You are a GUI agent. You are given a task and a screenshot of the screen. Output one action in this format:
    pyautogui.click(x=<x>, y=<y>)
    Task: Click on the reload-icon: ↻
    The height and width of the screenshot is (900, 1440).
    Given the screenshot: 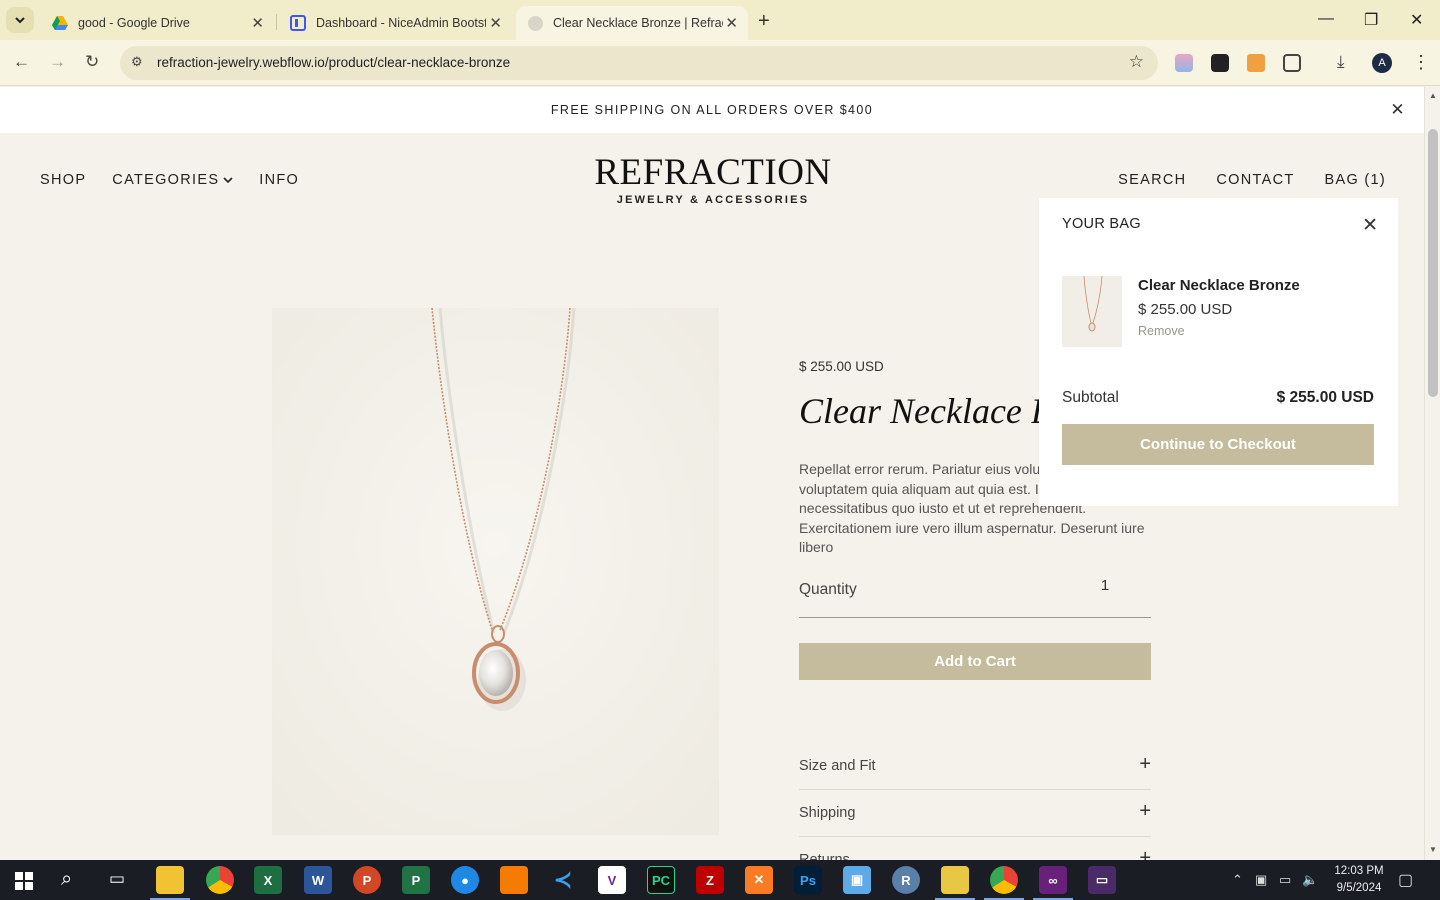 What is the action you would take?
    pyautogui.click(x=92, y=62)
    